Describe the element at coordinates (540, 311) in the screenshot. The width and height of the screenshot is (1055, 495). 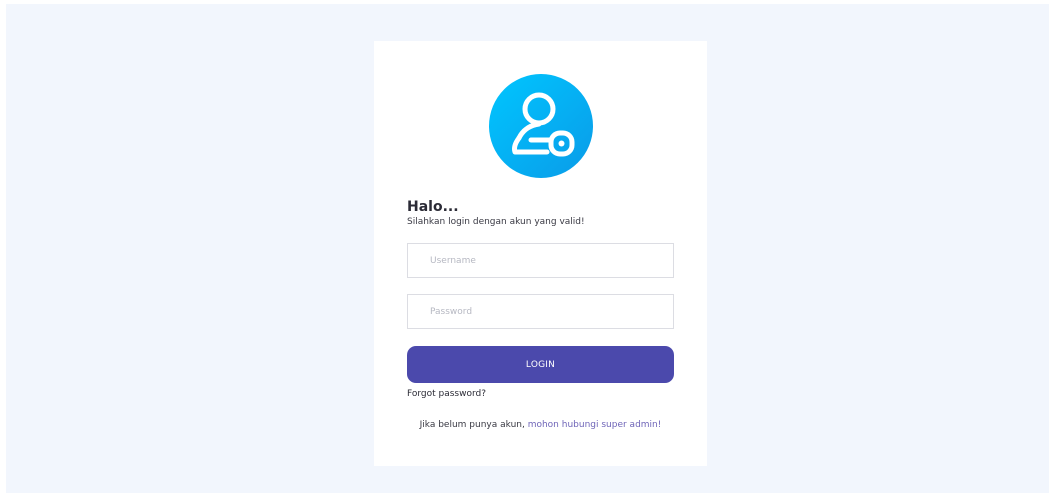
I see `password-input` at that location.